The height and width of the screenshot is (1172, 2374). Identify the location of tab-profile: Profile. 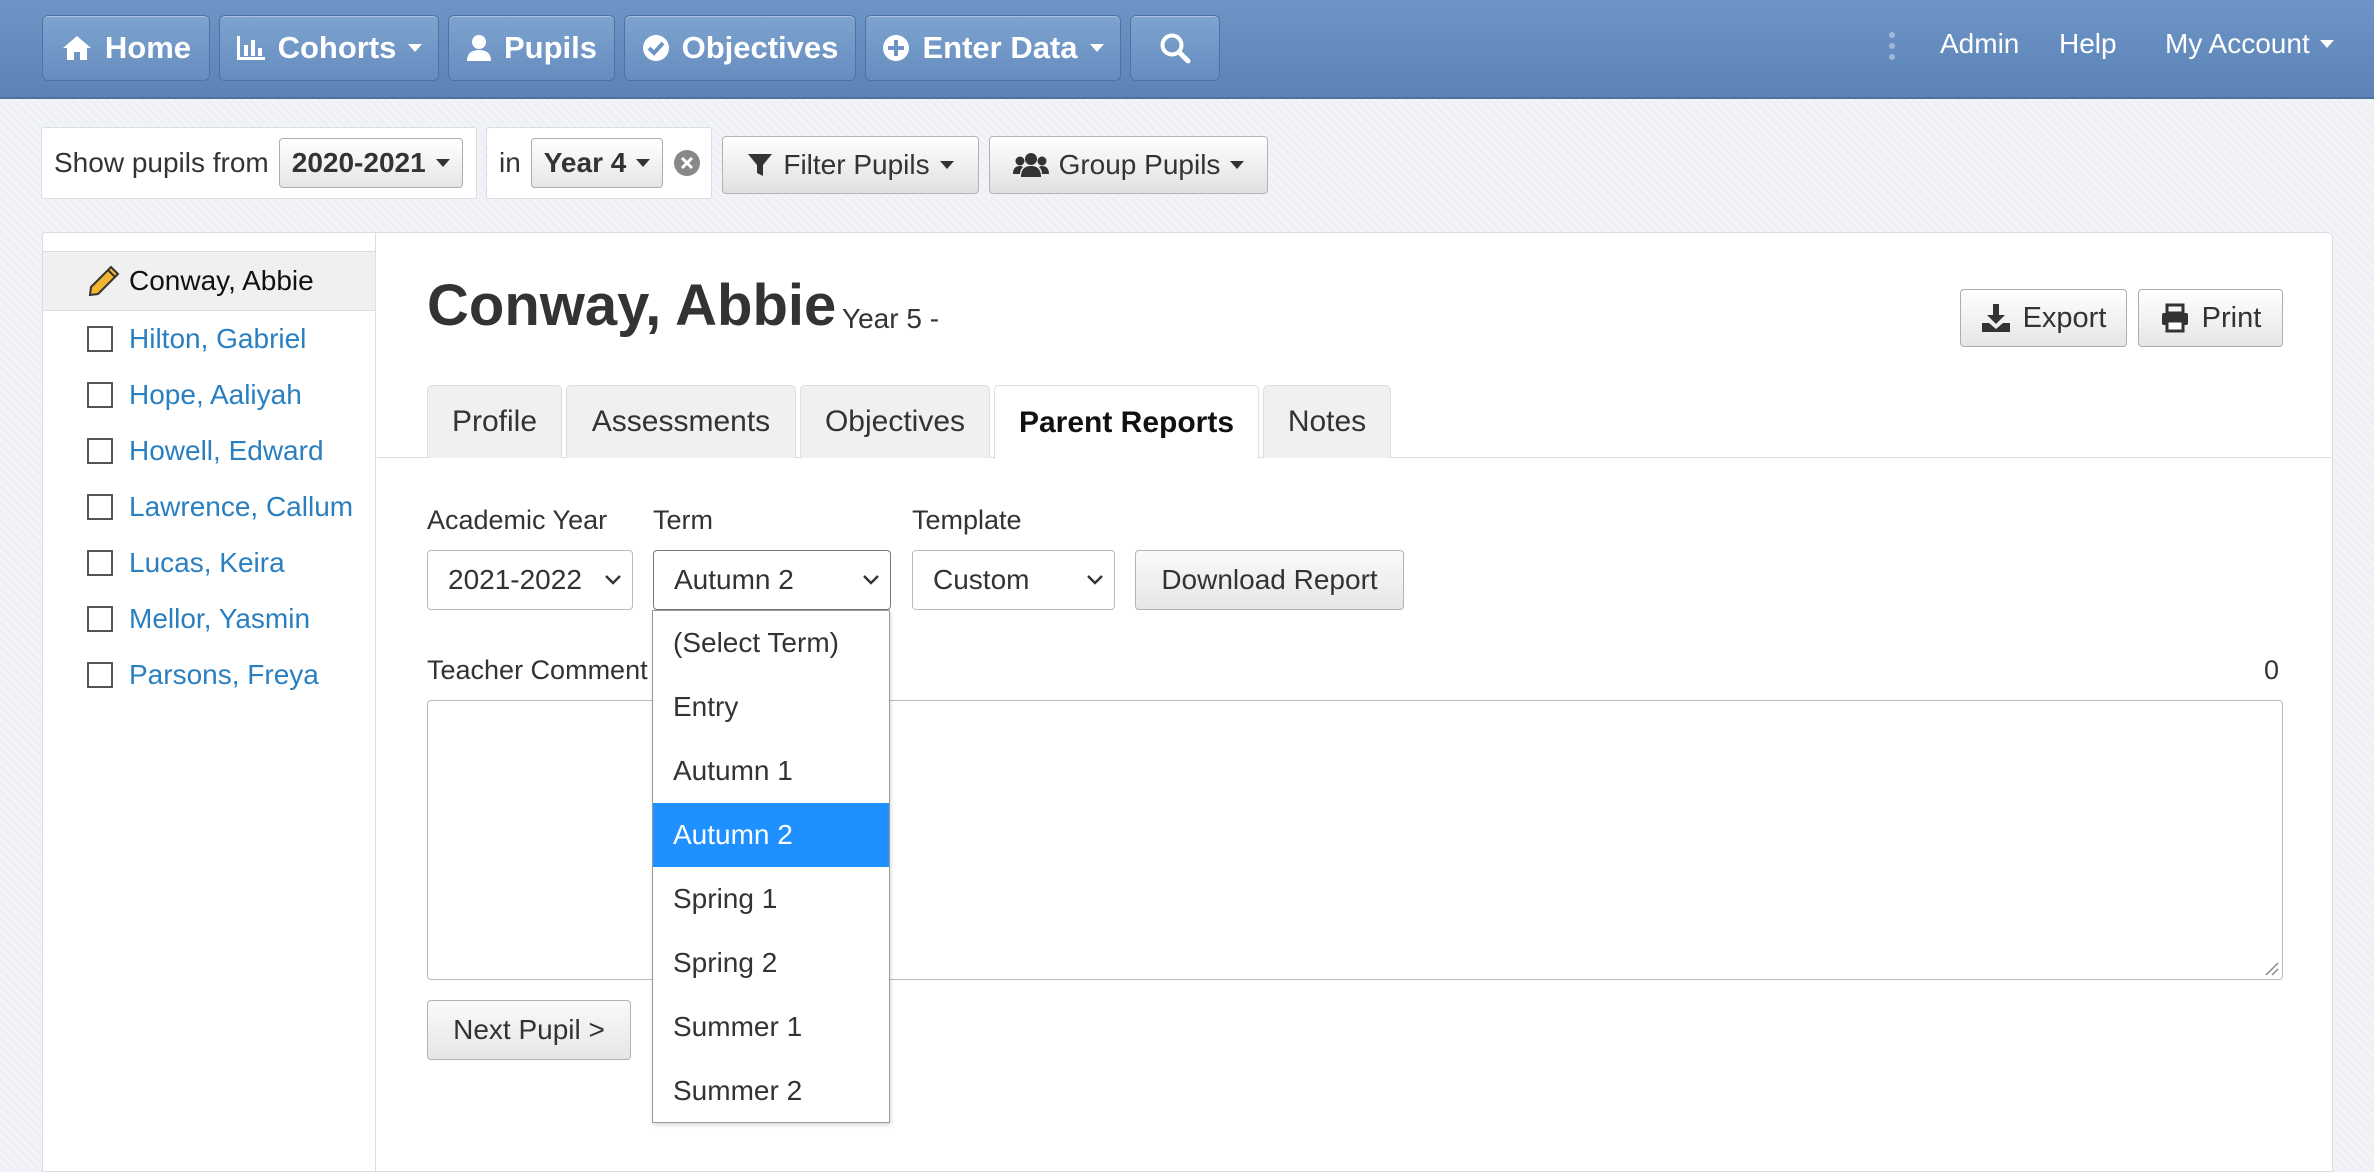
(494, 421).